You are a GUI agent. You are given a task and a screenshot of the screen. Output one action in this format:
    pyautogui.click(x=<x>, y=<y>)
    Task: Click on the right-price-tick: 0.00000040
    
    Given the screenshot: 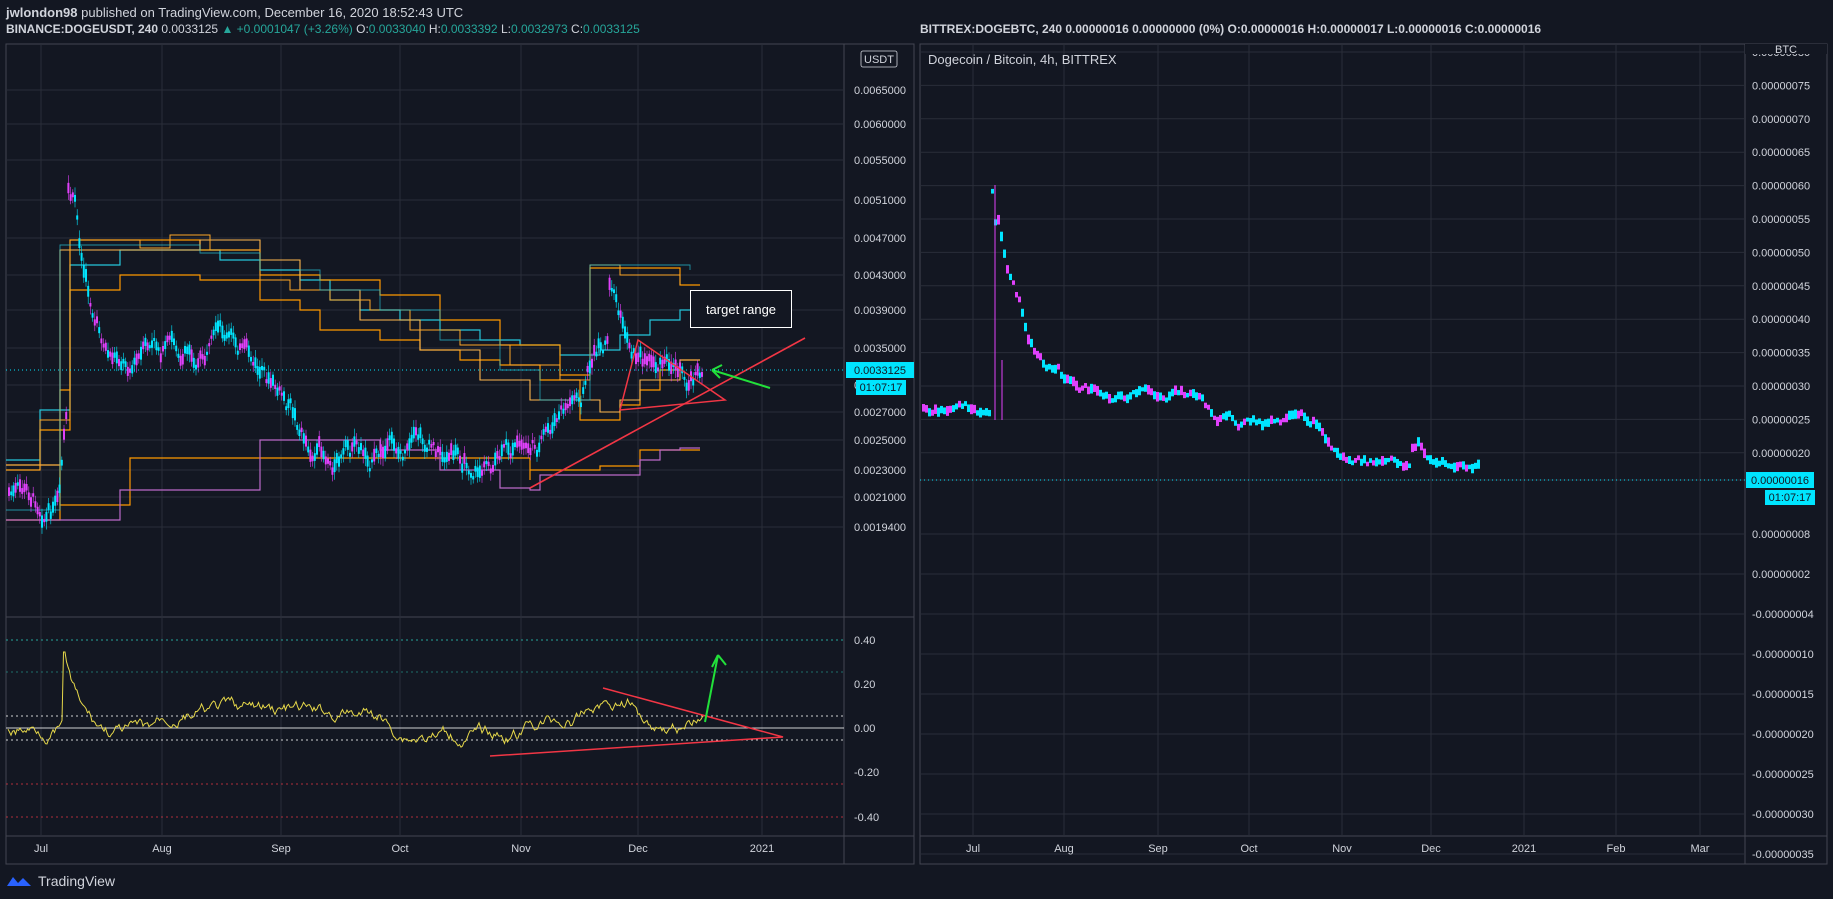 What is the action you would take?
    pyautogui.click(x=1781, y=320)
    